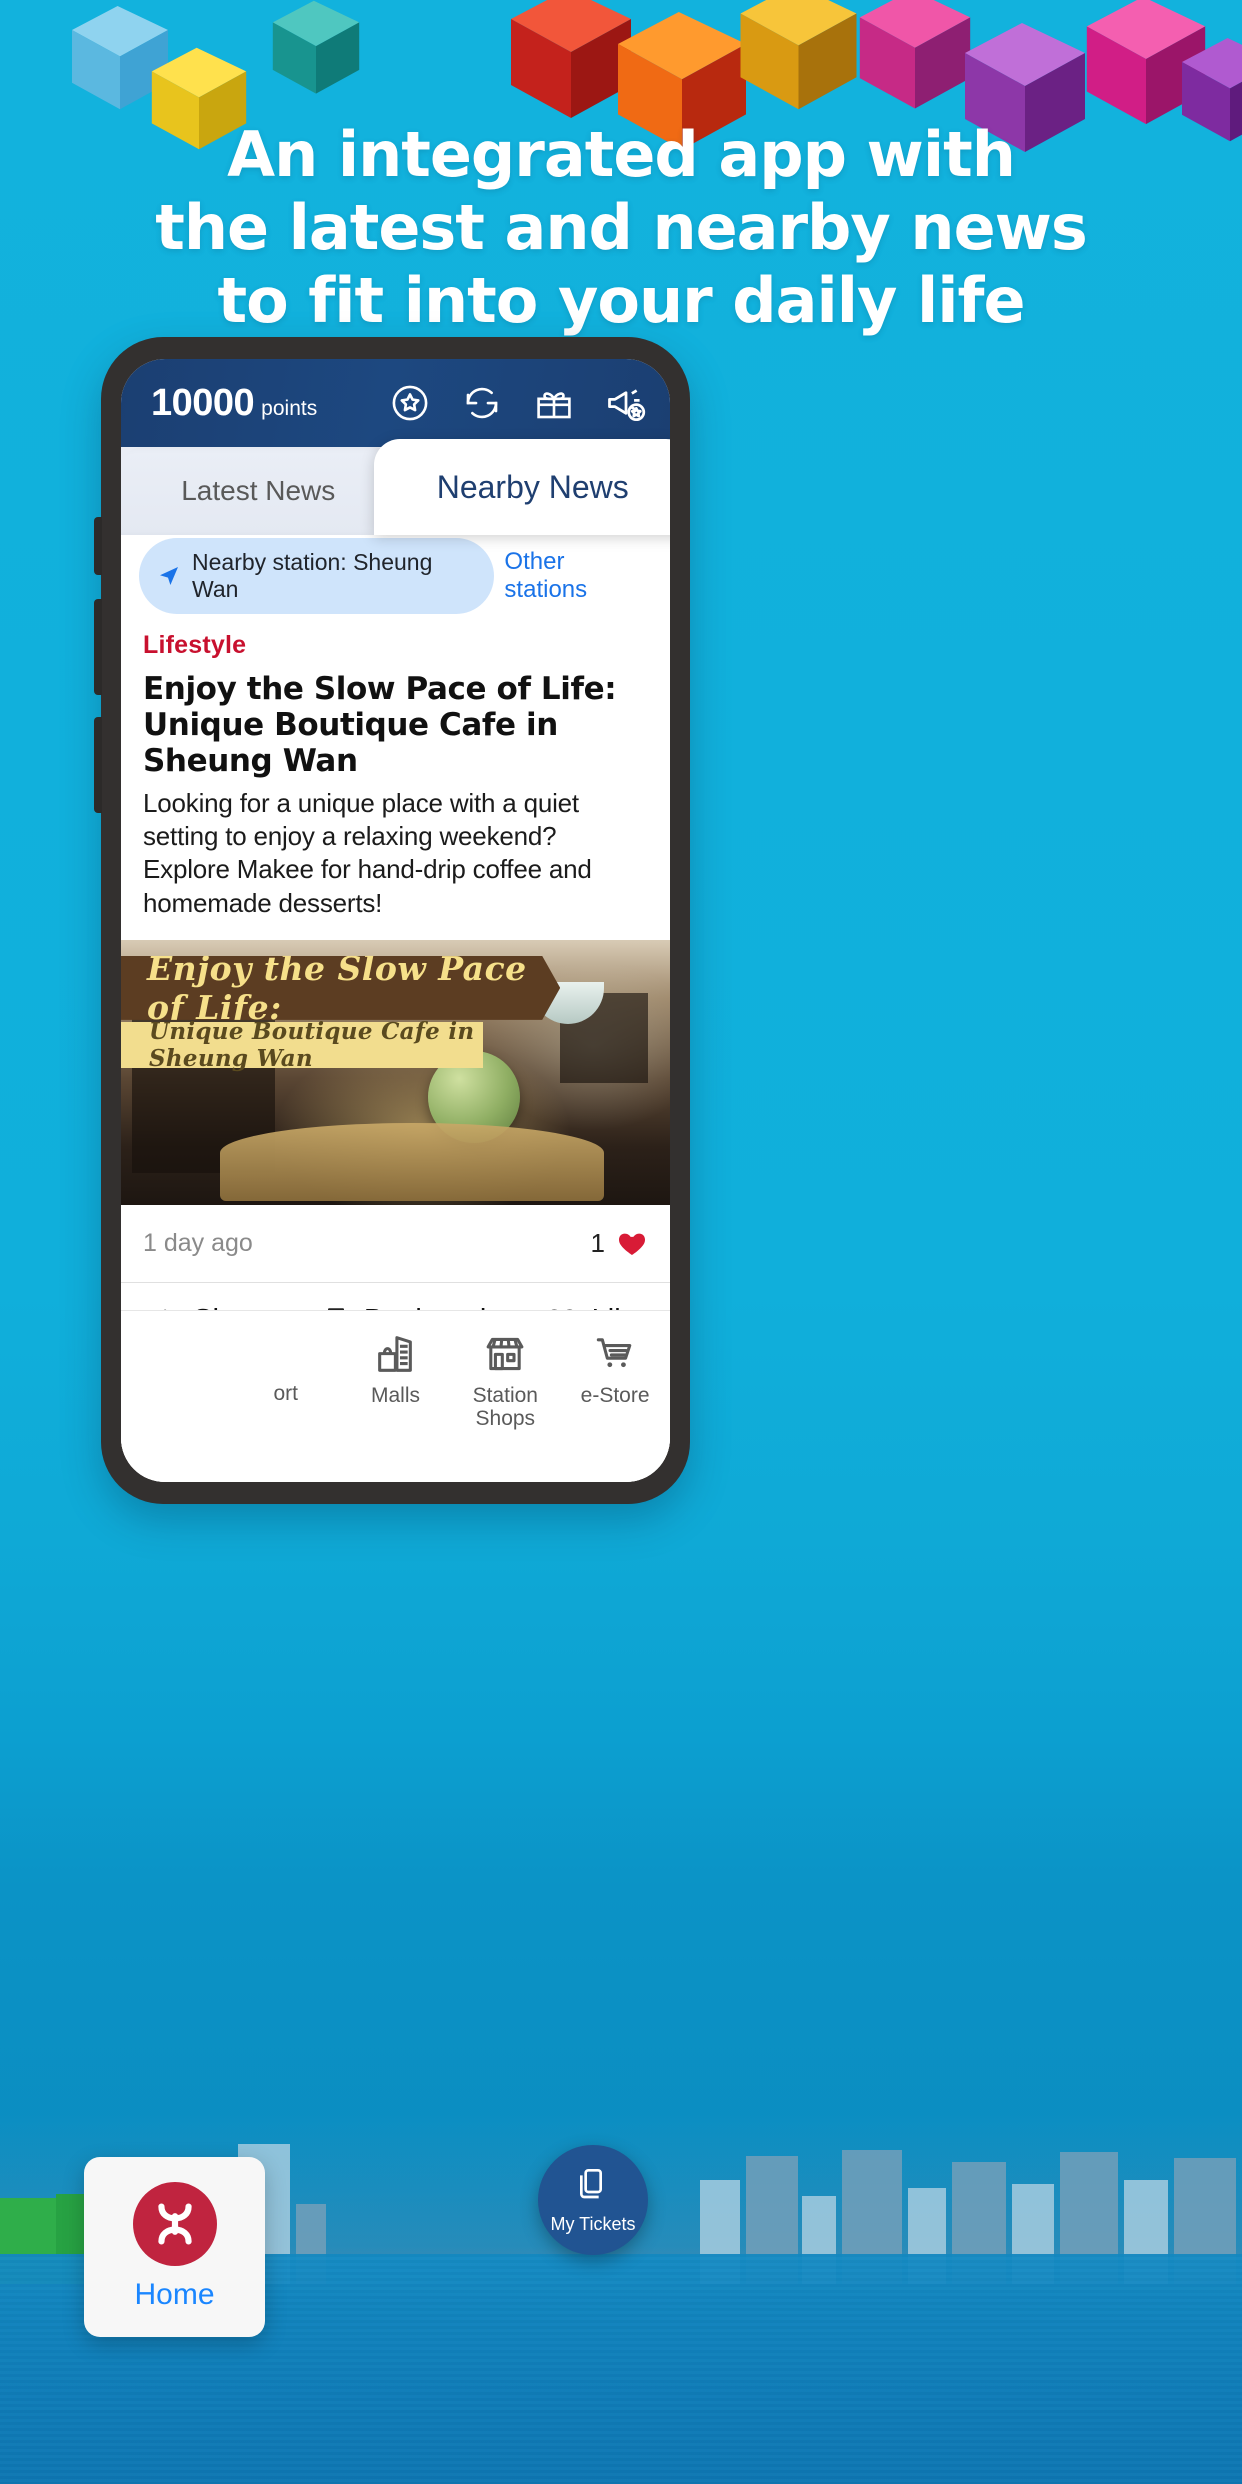 This screenshot has width=1242, height=2484. Describe the element at coordinates (505, 1407) in the screenshot. I see `nav-item-station-shops-label: Station Shops` at that location.